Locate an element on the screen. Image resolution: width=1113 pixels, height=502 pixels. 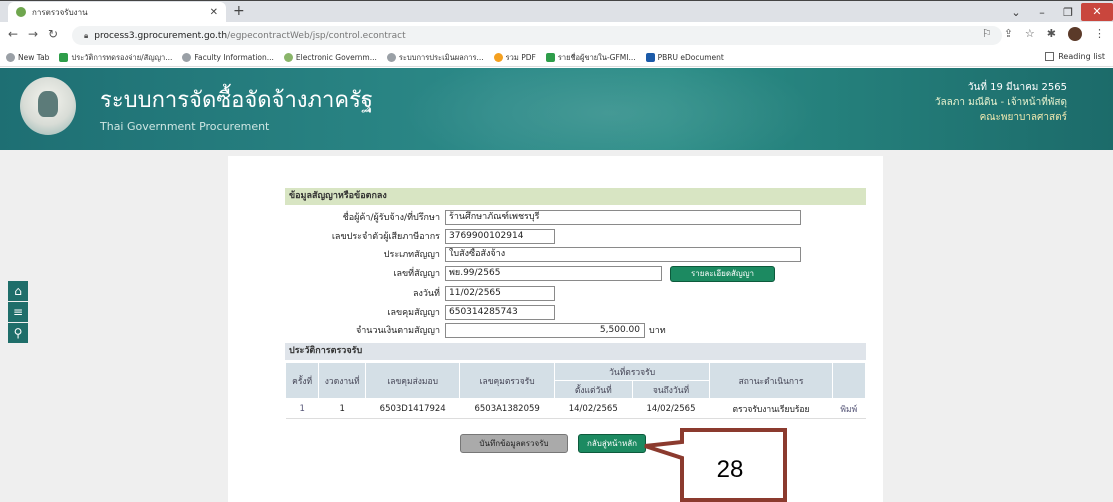
minimize-icon: – is located at coordinates (1042, 12).